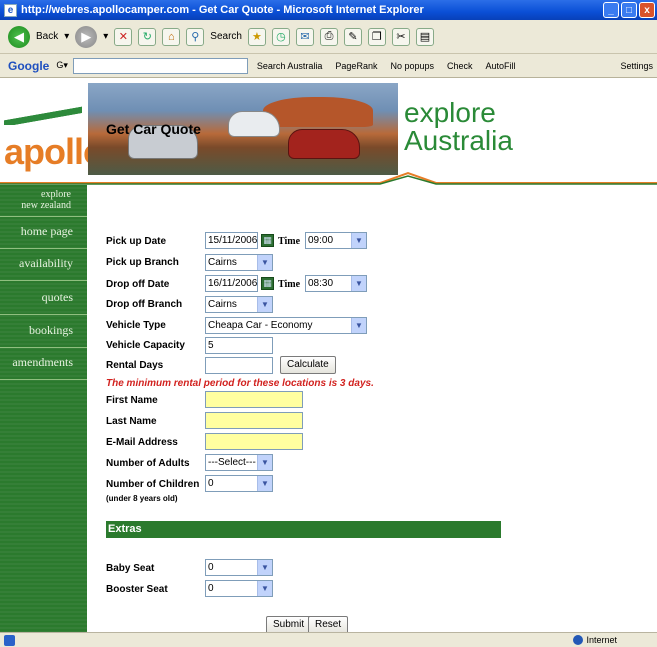 This screenshot has height=647, width=657. I want to click on paste-icon: ▤, so click(424, 36).